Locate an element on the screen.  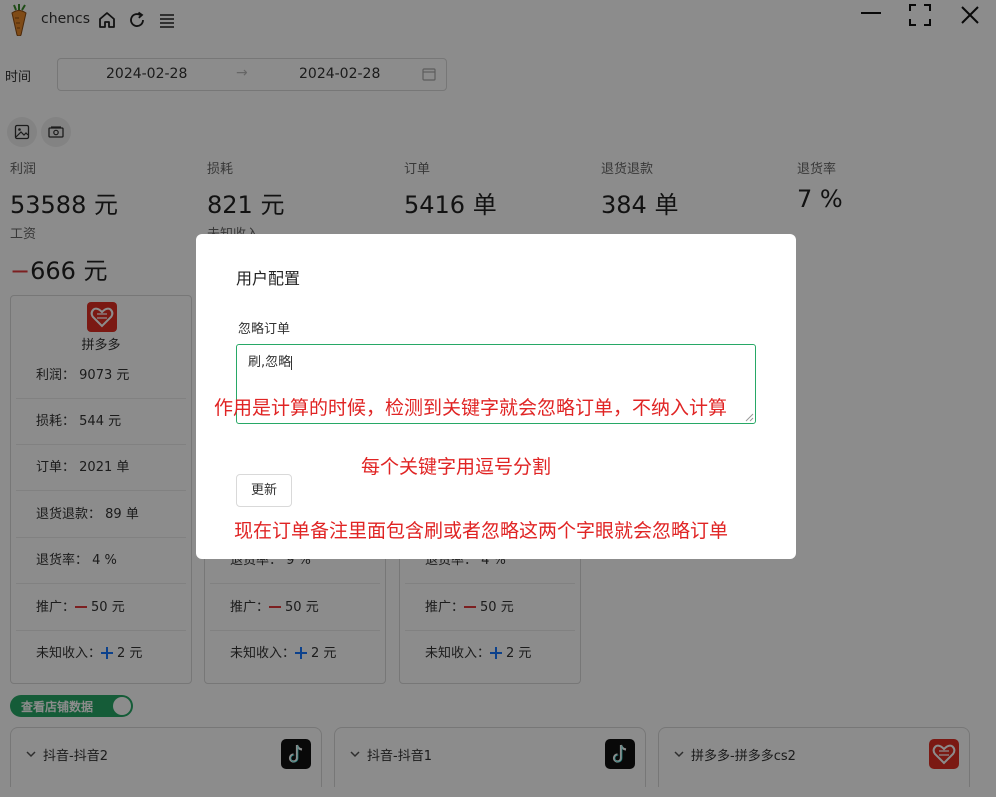
modal-title: 用户配置 is located at coordinates (268, 278).